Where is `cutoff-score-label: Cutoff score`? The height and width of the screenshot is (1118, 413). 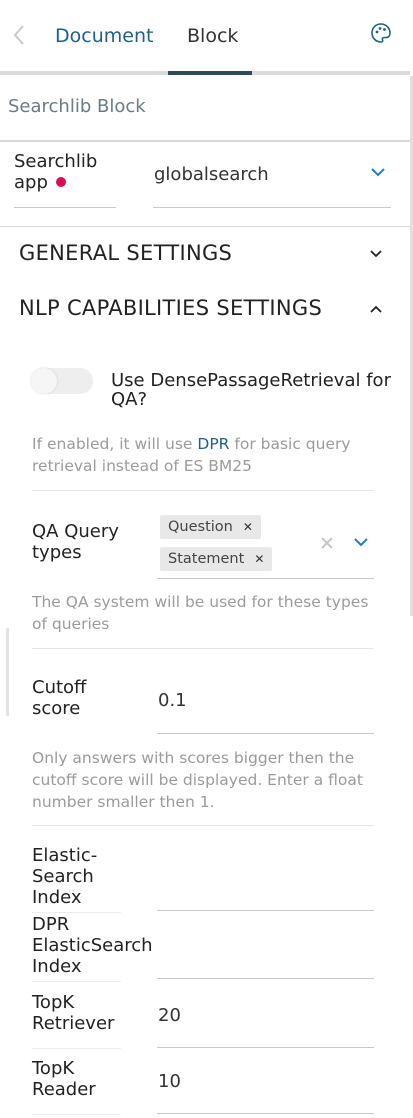 cutoff-score-label: Cutoff score is located at coordinates (59, 698).